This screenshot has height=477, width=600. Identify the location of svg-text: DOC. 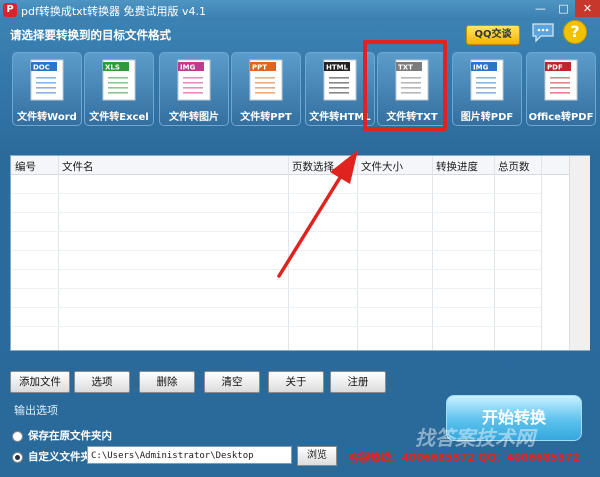
(41, 68).